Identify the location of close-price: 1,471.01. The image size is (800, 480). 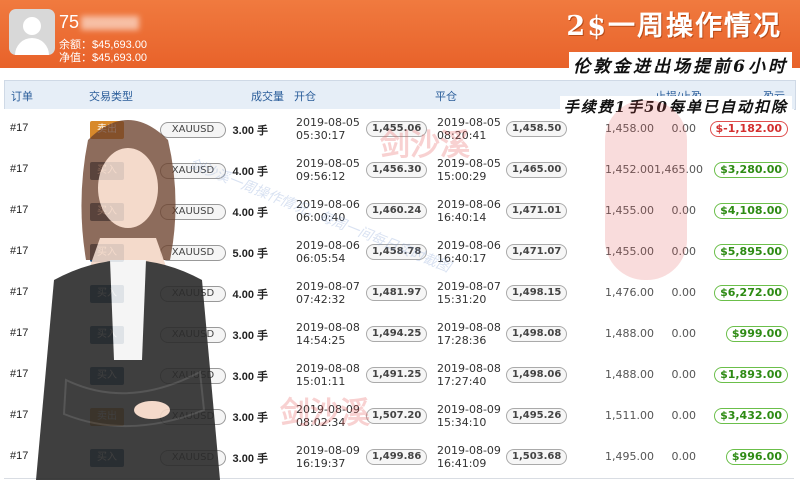
(537, 211).